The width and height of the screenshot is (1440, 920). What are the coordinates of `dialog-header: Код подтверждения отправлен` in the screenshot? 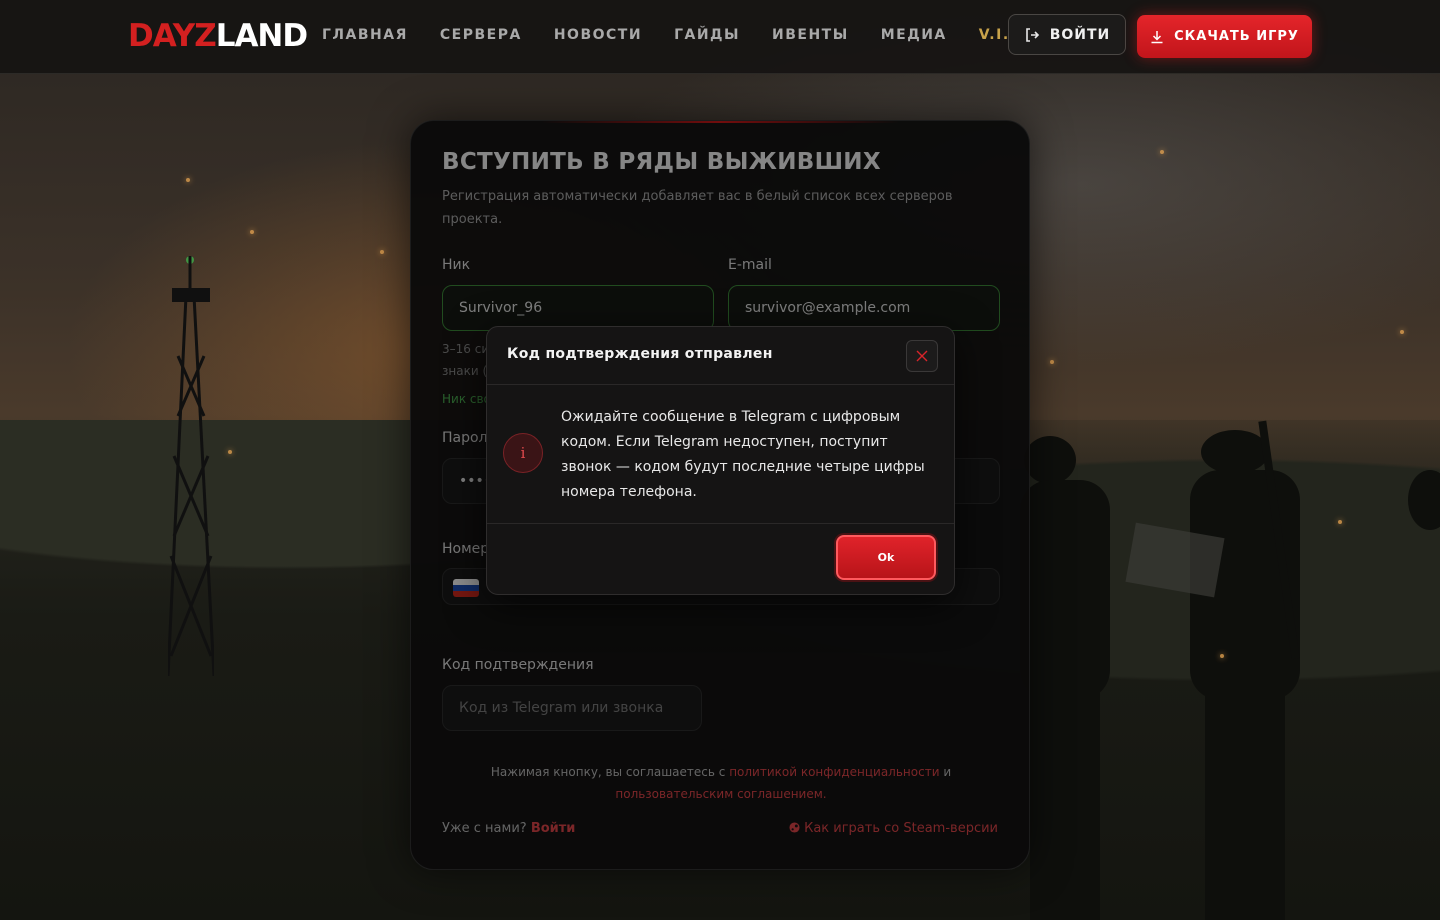 It's located at (720, 356).